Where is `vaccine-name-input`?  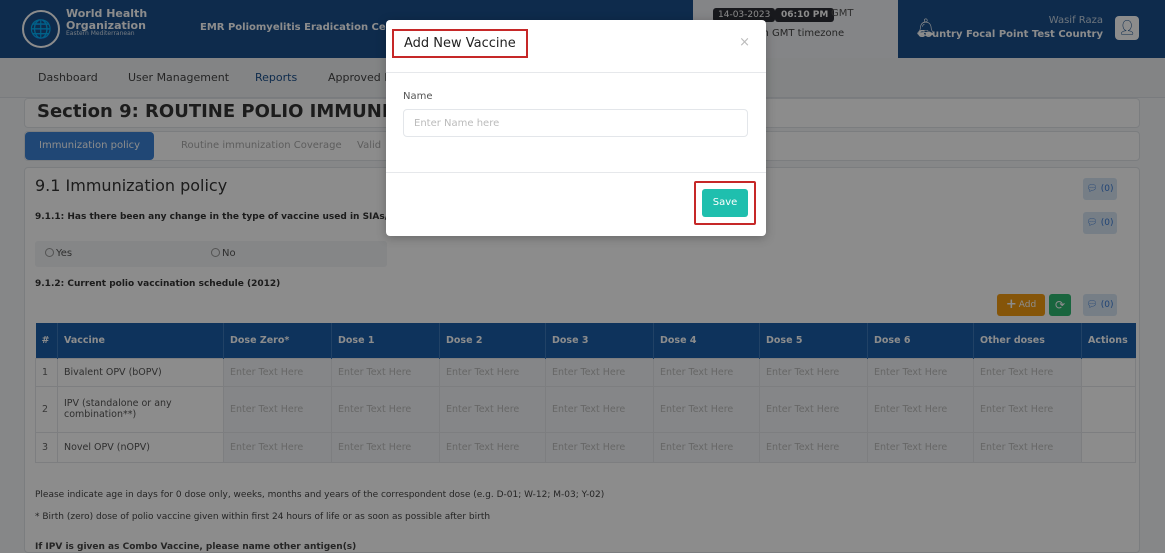
vaccine-name-input is located at coordinates (575, 123).